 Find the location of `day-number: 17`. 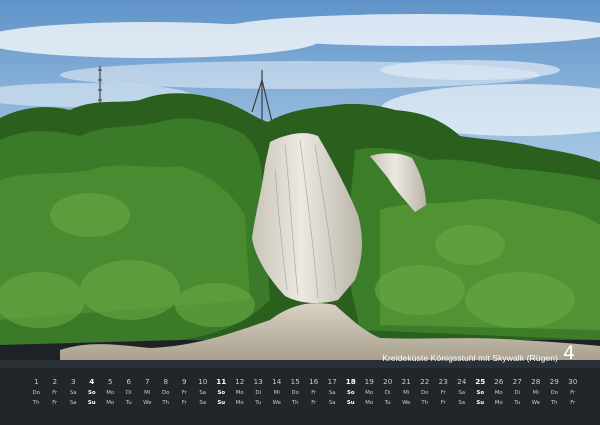

day-number: 17 is located at coordinates (332, 381).